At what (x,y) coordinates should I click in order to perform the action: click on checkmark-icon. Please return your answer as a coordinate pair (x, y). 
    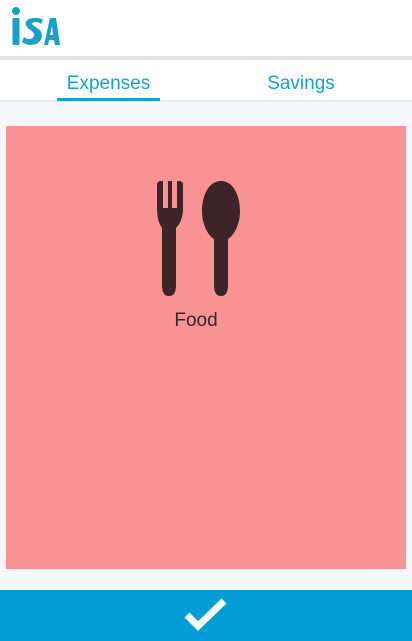
    Looking at the image, I should click on (205, 614).